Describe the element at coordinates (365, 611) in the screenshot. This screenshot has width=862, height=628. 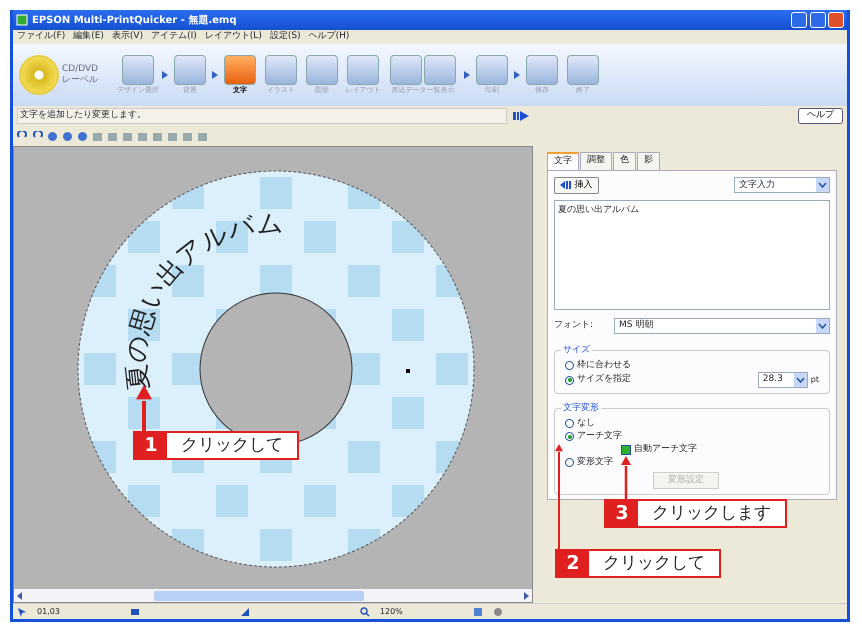
I see `zoom-icon` at that location.